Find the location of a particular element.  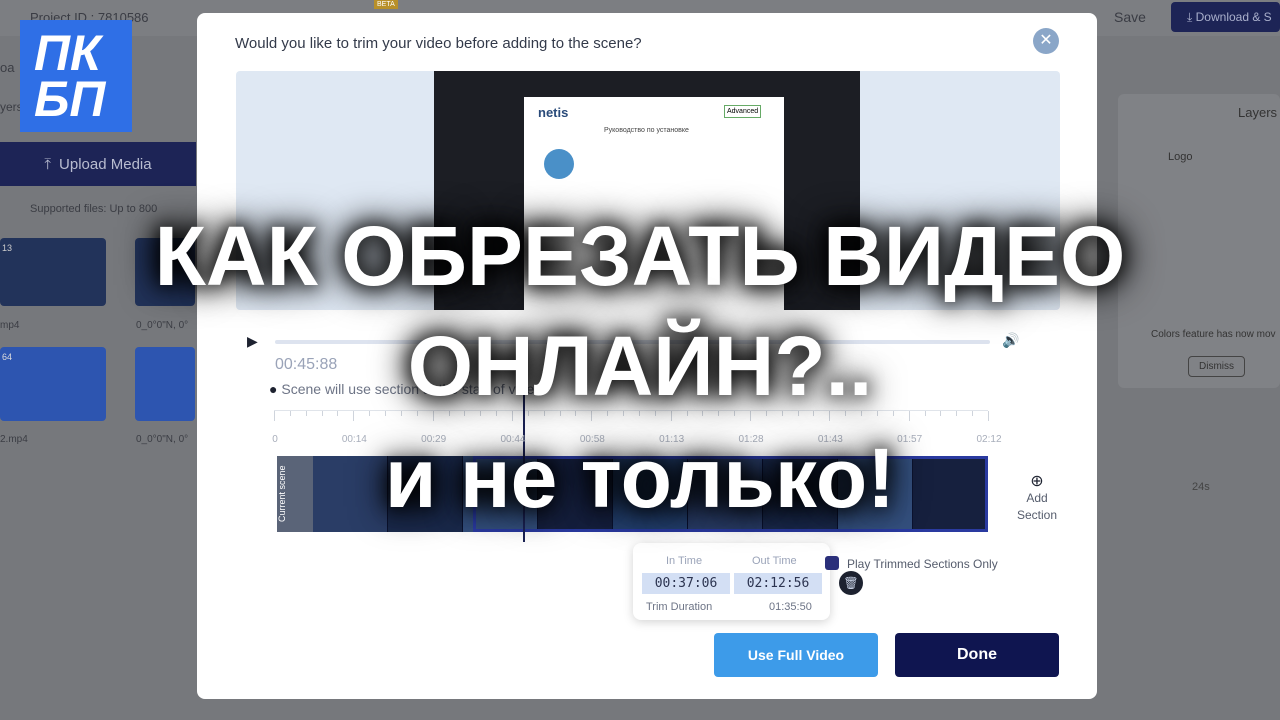

preview-heading: Руководство по установке is located at coordinates (646, 130).